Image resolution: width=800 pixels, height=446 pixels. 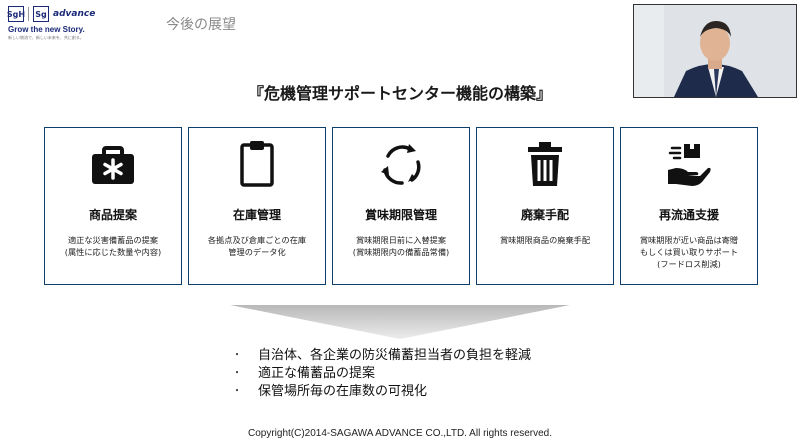 What do you see at coordinates (545, 164) in the screenshot?
I see `trash-bin-icon` at bounding box center [545, 164].